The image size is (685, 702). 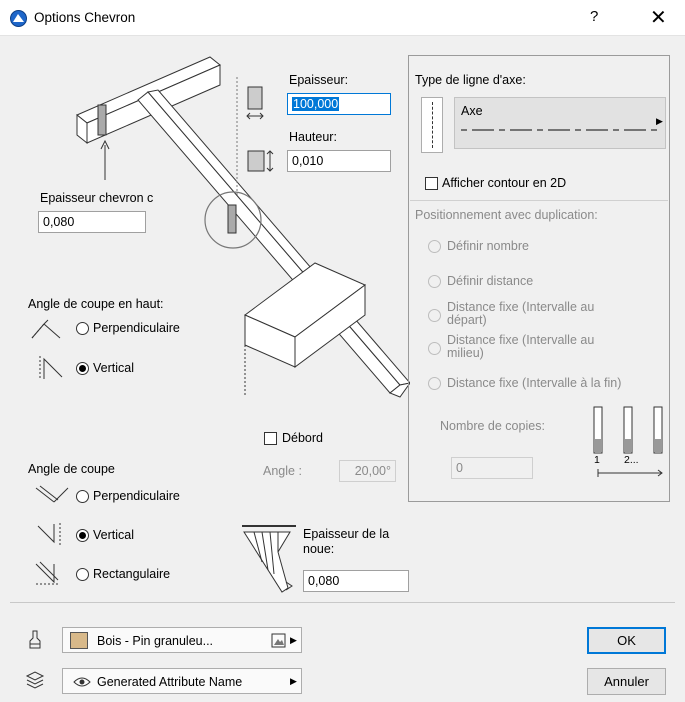 What do you see at coordinates (560, 123) in the screenshot?
I see `axis-line-type-selector: Axe ▶` at bounding box center [560, 123].